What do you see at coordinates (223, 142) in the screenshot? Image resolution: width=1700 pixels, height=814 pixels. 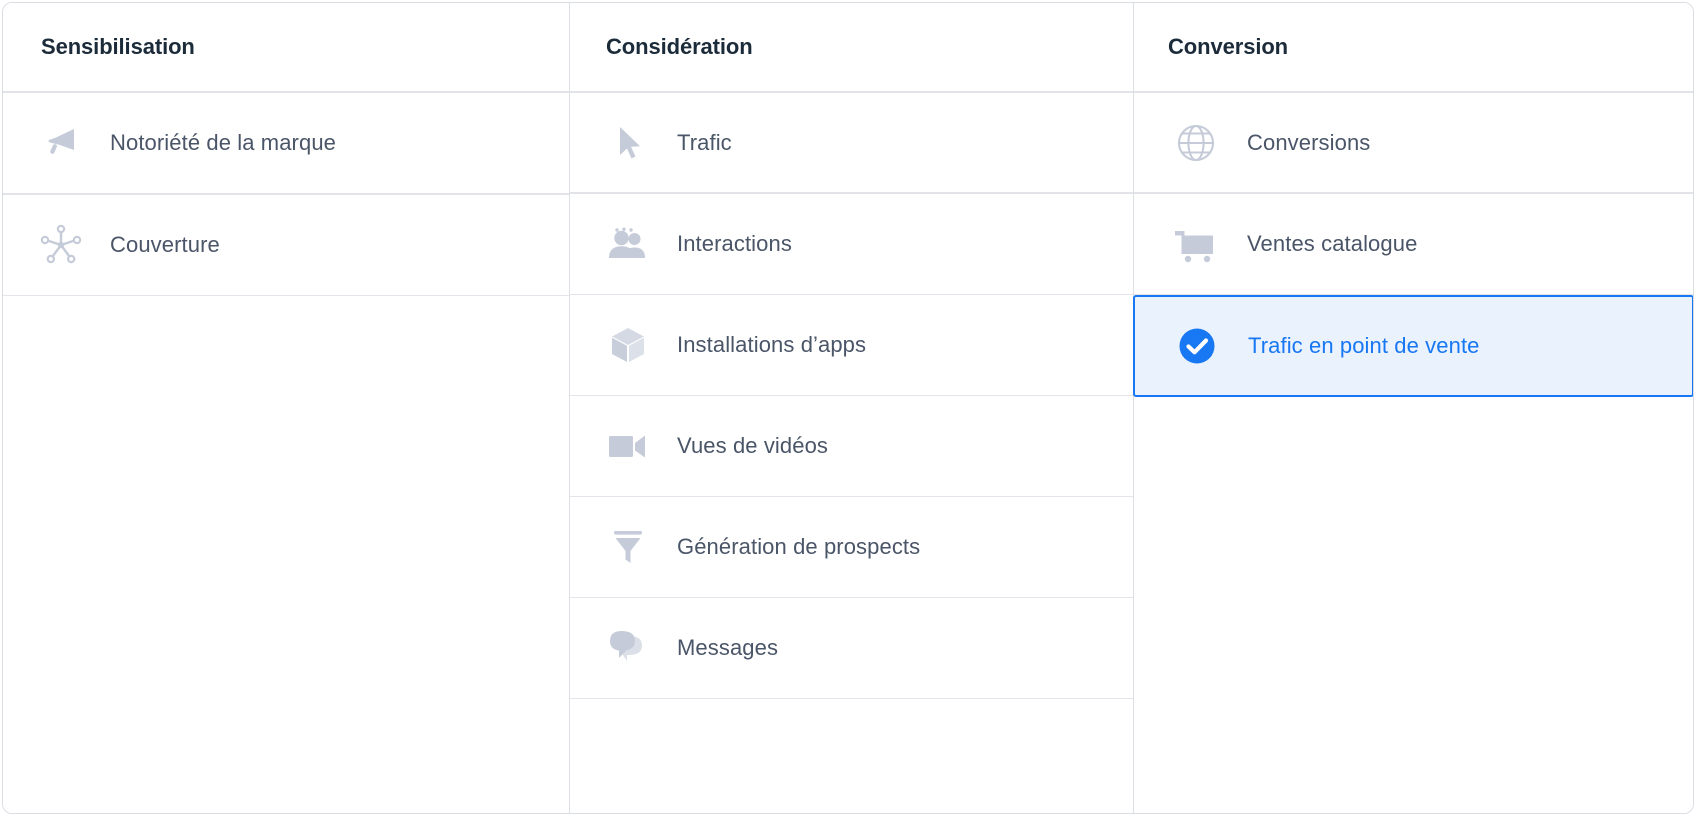 I see `objective-item-label: Notoriété de la marque` at bounding box center [223, 142].